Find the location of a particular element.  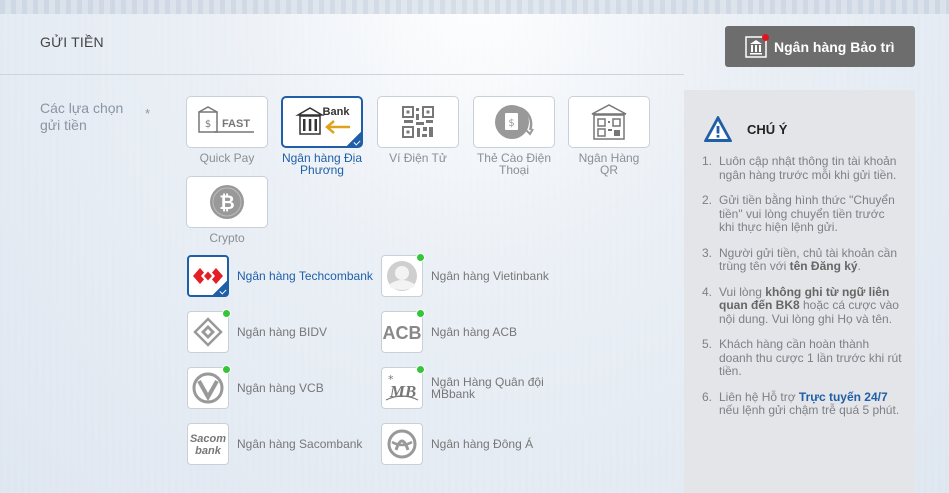

local-bank-icon: Bank is located at coordinates (323, 120).